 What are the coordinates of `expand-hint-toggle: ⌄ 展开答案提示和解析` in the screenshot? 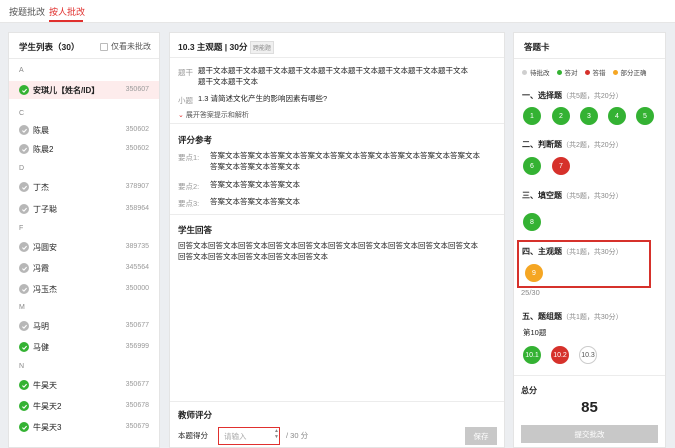 It's located at (213, 115).